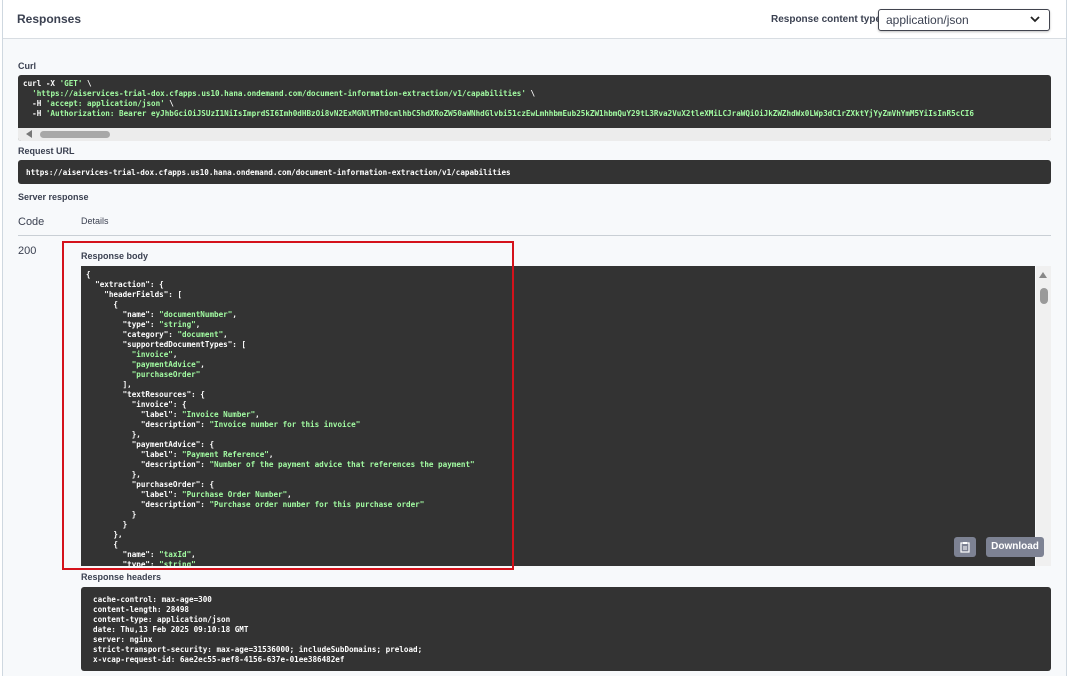 This screenshot has height=676, width=1068. I want to click on copy-to-clipboard-button, so click(965, 547).